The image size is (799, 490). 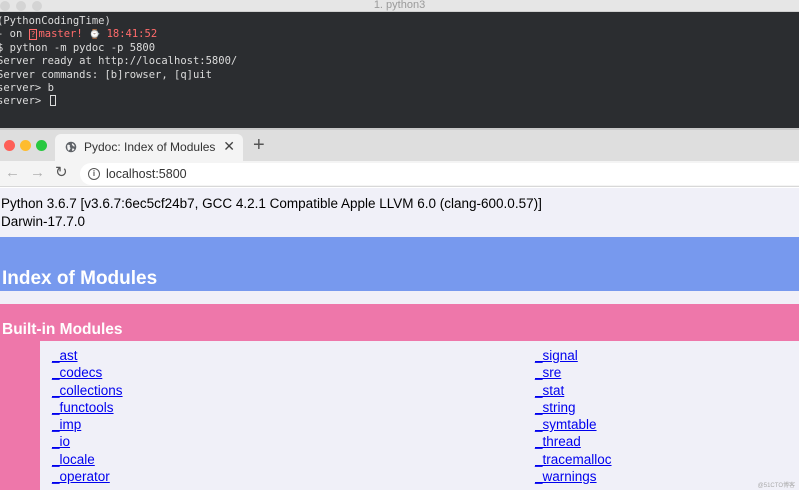 What do you see at coordinates (80, 278) in the screenshot?
I see `page-title: Index of Modules` at bounding box center [80, 278].